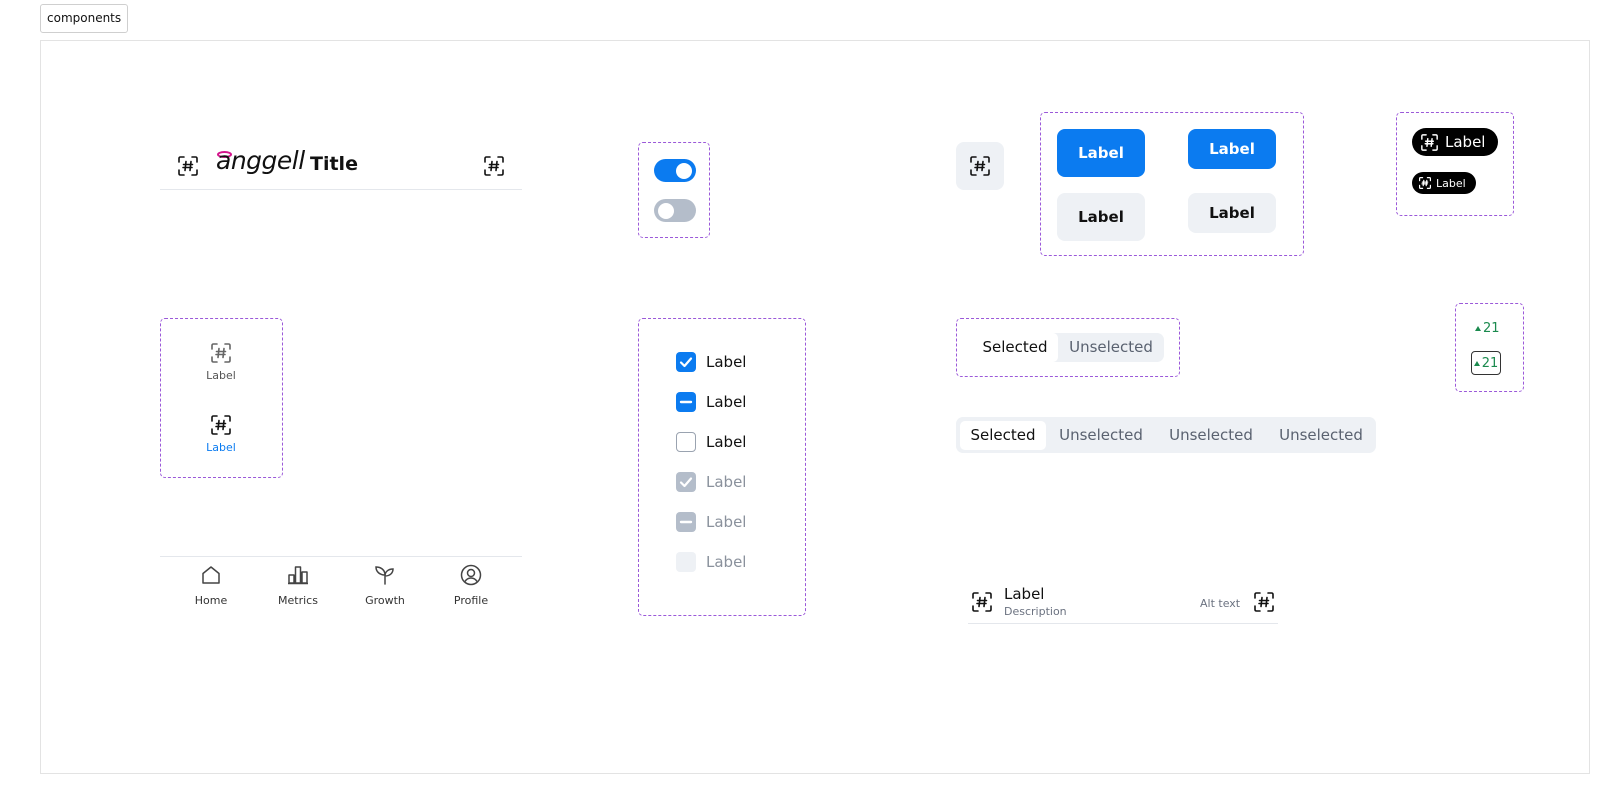  Describe the element at coordinates (385, 600) in the screenshot. I see `tab-label: Growth` at that location.